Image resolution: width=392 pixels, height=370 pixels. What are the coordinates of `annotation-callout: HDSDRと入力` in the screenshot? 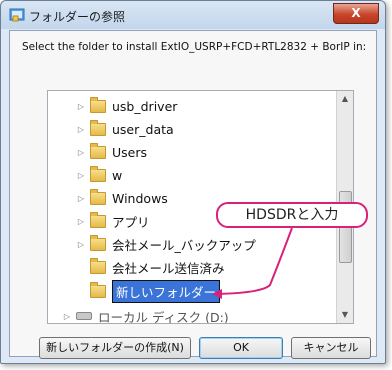 It's located at (292, 215).